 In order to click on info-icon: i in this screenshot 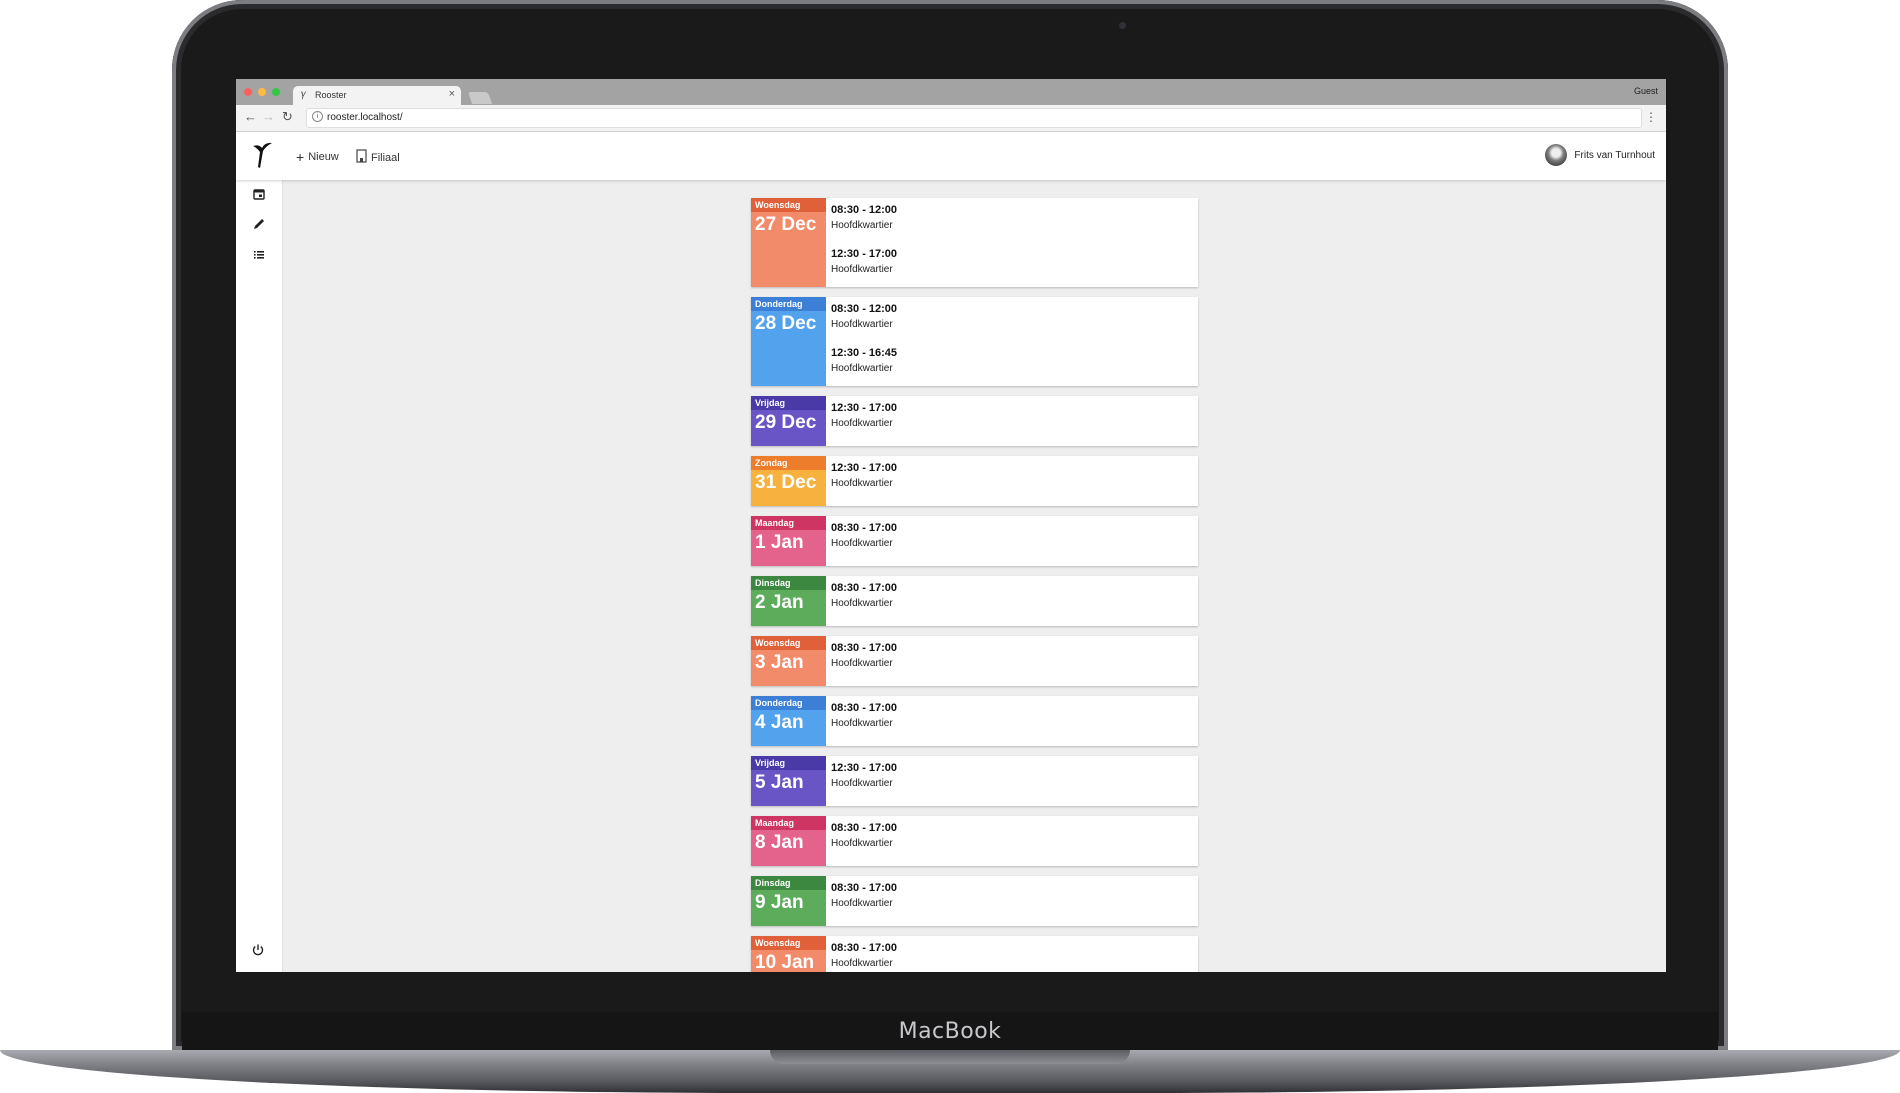, I will do `click(317, 116)`.